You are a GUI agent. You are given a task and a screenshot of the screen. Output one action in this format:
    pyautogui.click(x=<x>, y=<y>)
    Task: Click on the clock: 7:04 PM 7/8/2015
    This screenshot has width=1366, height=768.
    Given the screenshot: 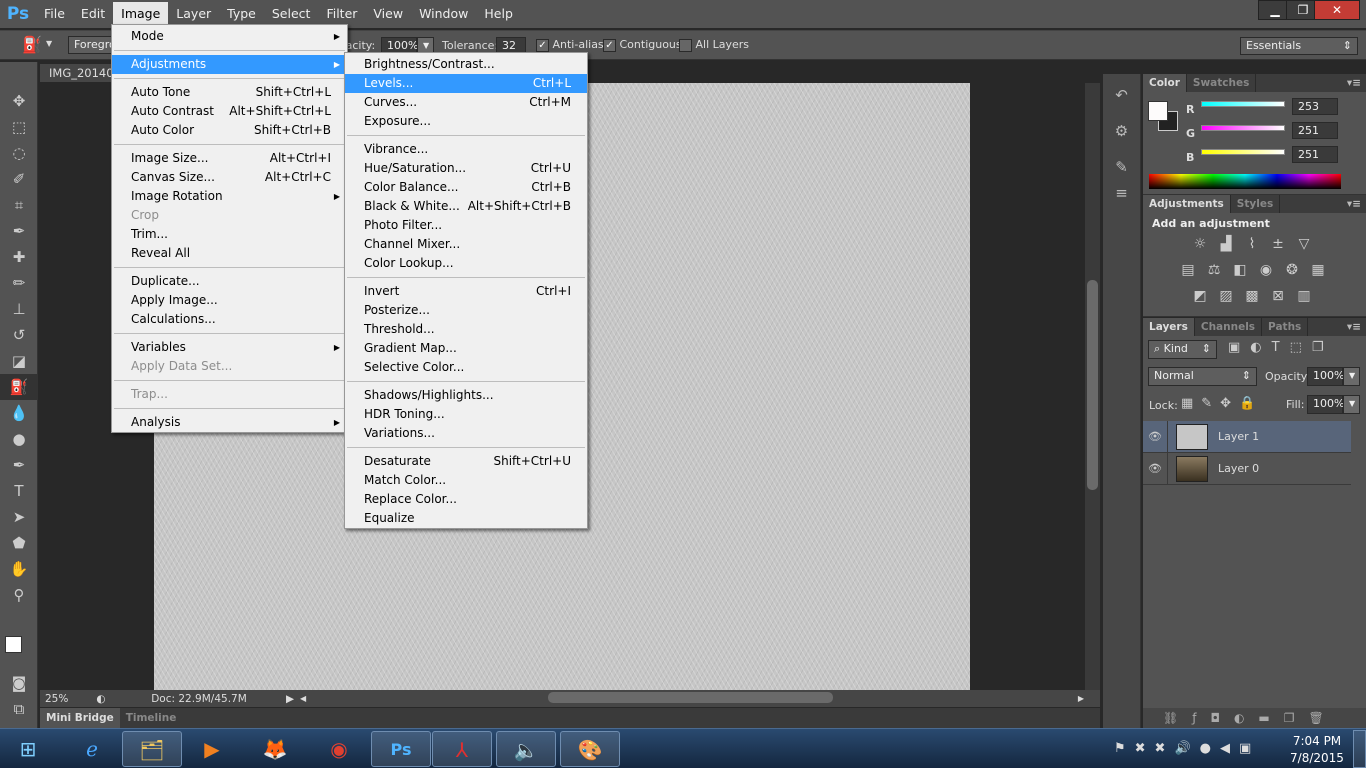 What is the action you would take?
    pyautogui.click(x=1317, y=750)
    